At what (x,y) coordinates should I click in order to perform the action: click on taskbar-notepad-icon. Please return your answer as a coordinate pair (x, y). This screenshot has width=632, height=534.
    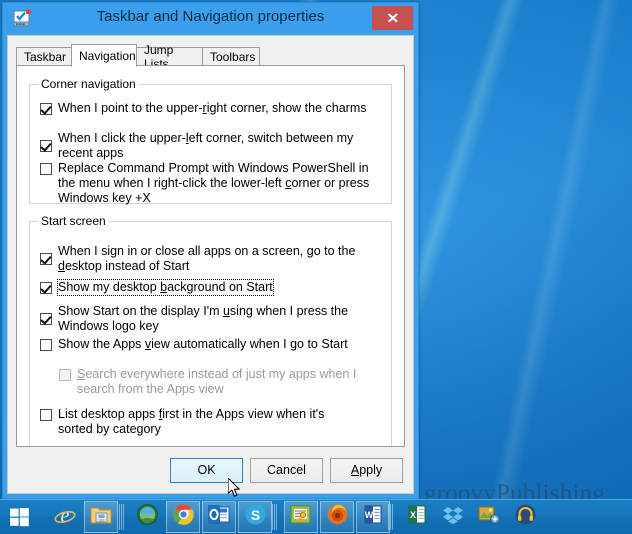
    Looking at the image, I should click on (301, 517).